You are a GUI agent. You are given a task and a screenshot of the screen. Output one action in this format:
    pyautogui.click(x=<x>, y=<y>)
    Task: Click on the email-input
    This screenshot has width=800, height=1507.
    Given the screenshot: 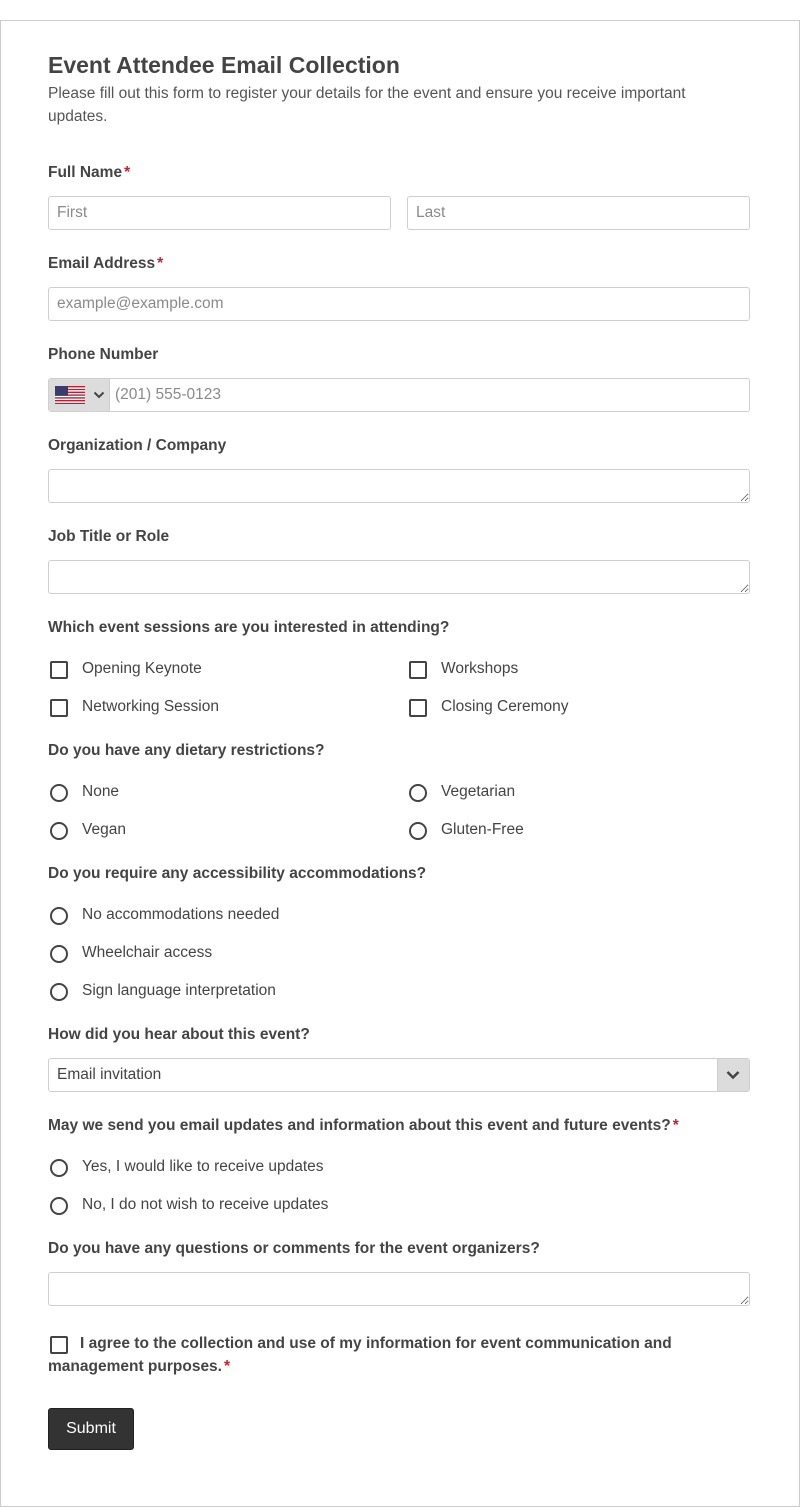 What is the action you would take?
    pyautogui.click(x=399, y=304)
    